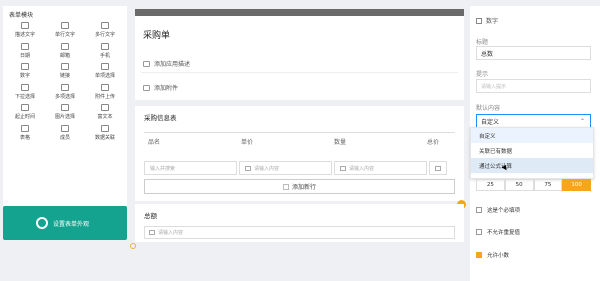  What do you see at coordinates (65, 46) in the screenshot?
I see `mail-icon` at bounding box center [65, 46].